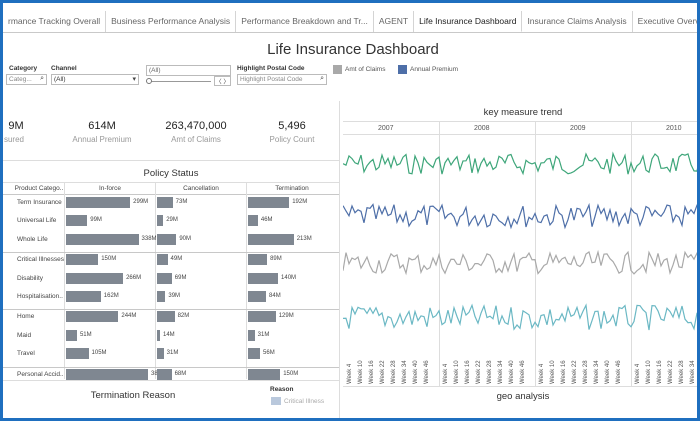  Describe the element at coordinates (96, 220) in the screenshot. I see `bar-value-label: 99M` at that location.